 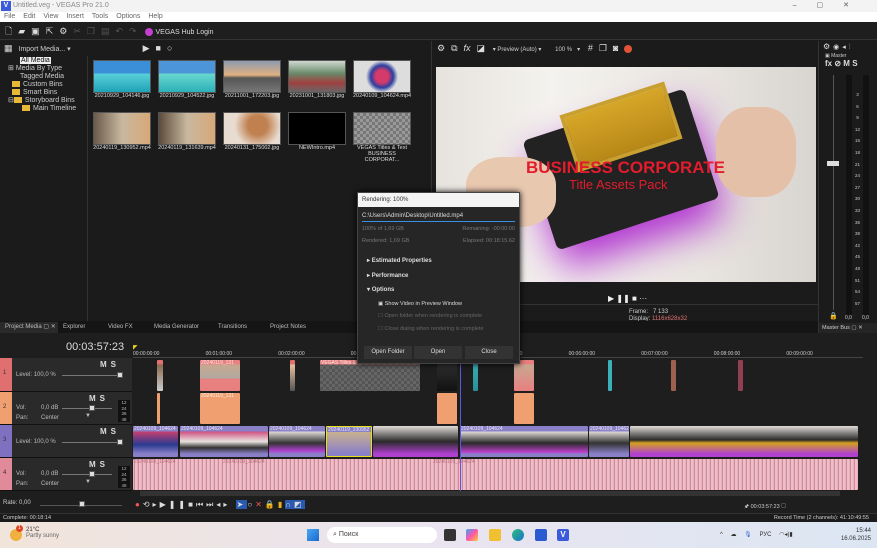 I want to click on play-from-start-button: ▸, so click(x=156, y=504).